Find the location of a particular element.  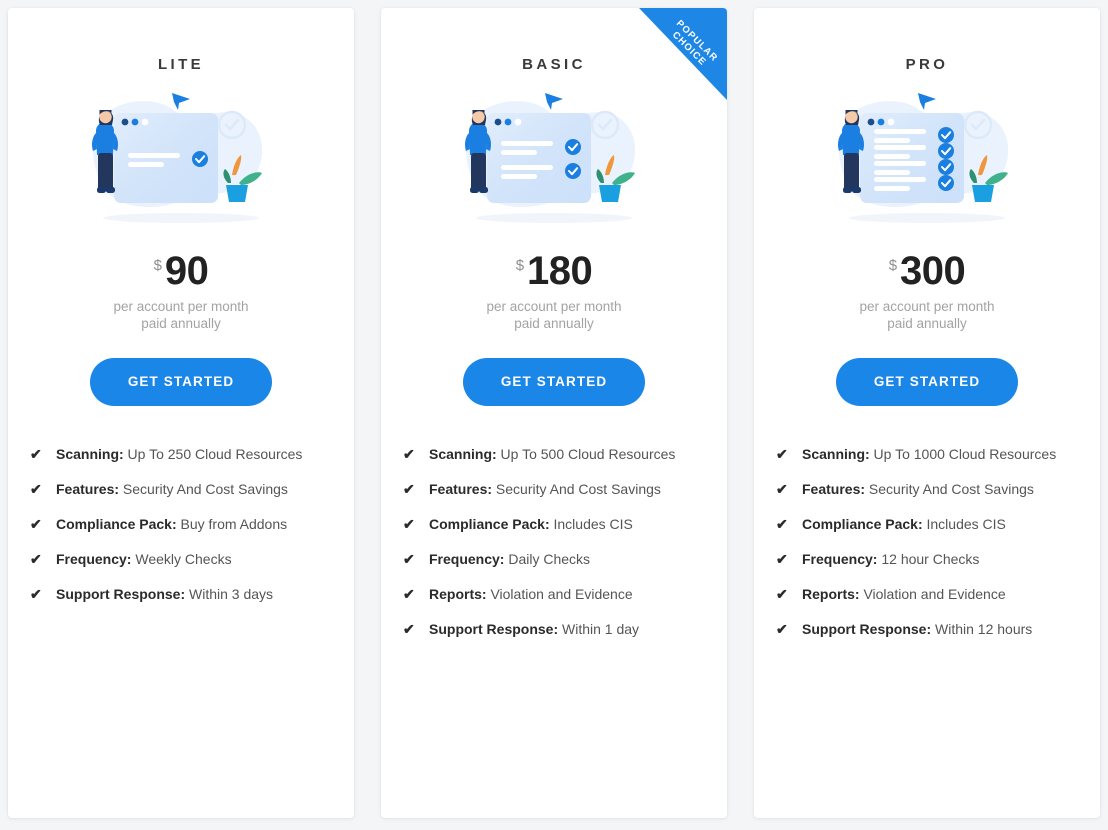

feature-value: Up To 500 Cloud Resources is located at coordinates (586, 454).